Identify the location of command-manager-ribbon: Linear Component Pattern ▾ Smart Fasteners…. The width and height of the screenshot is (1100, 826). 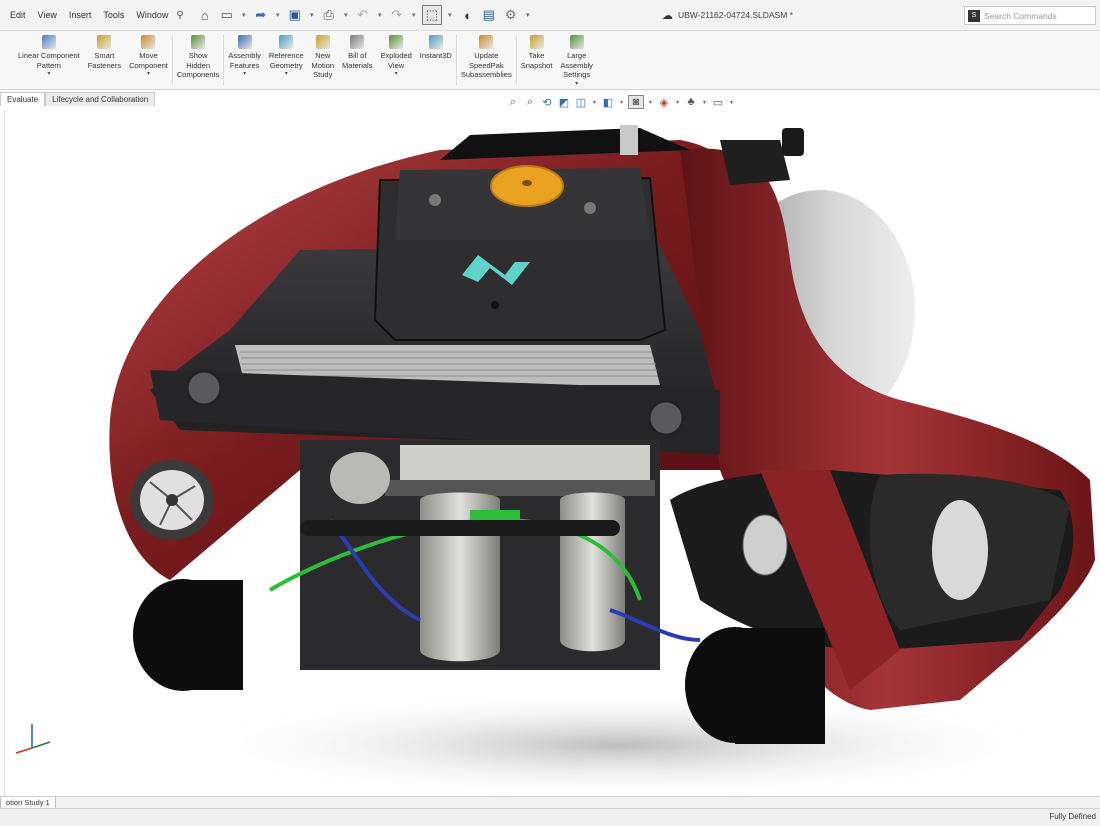
(550, 60).